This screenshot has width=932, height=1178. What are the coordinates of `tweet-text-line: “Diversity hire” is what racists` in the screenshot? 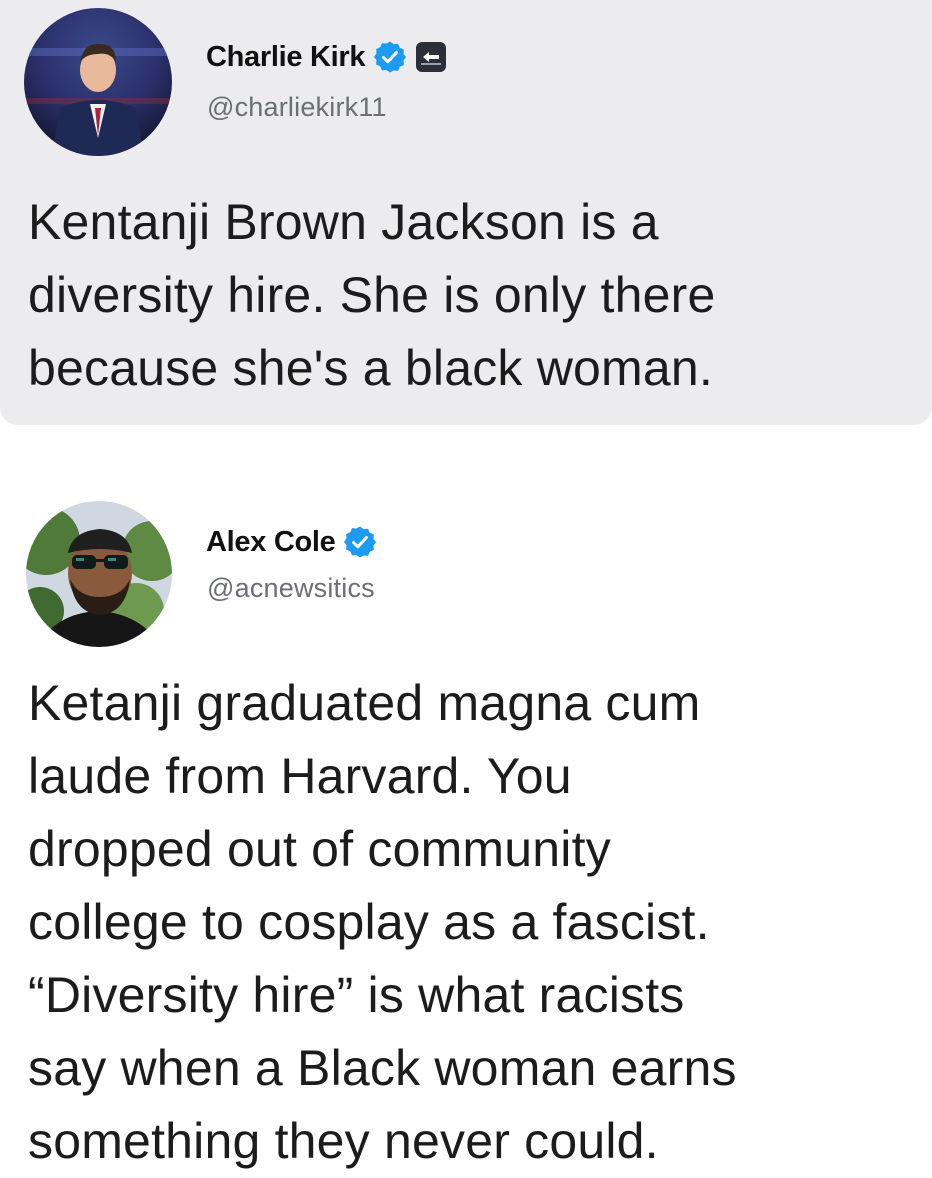 It's located at (356, 995).